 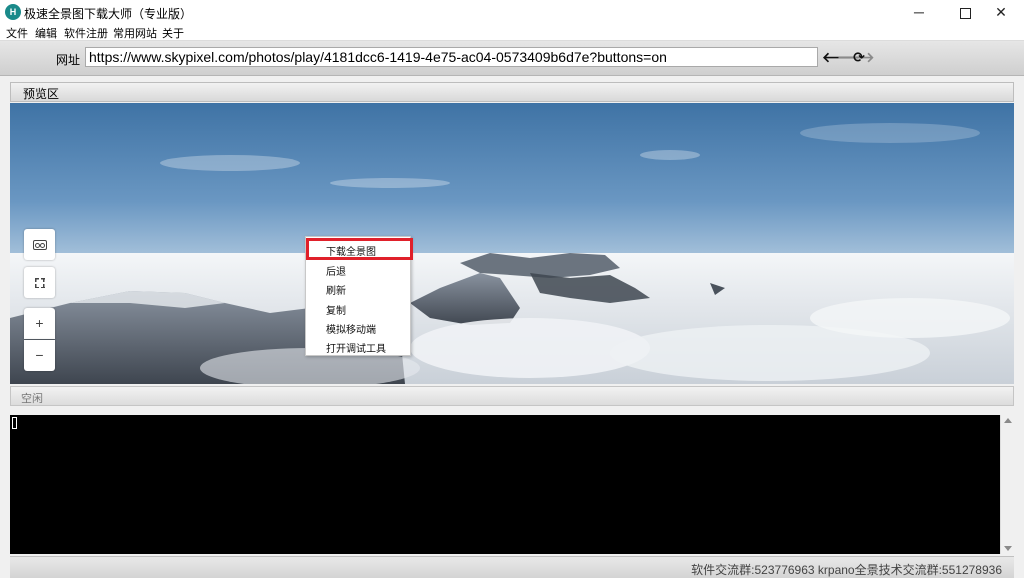 What do you see at coordinates (859, 57) in the screenshot?
I see `refresh-icon: ⟳` at bounding box center [859, 57].